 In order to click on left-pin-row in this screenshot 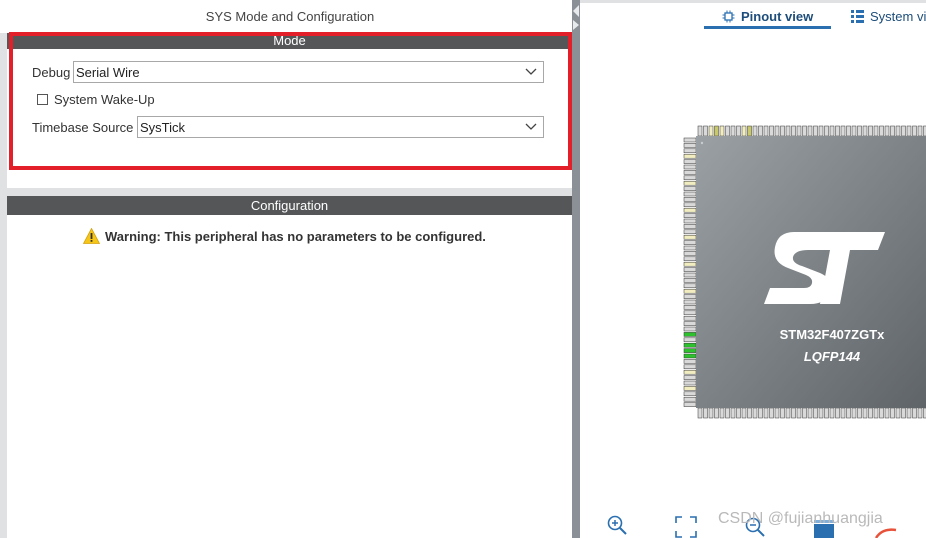, I will do `click(690, 272)`.